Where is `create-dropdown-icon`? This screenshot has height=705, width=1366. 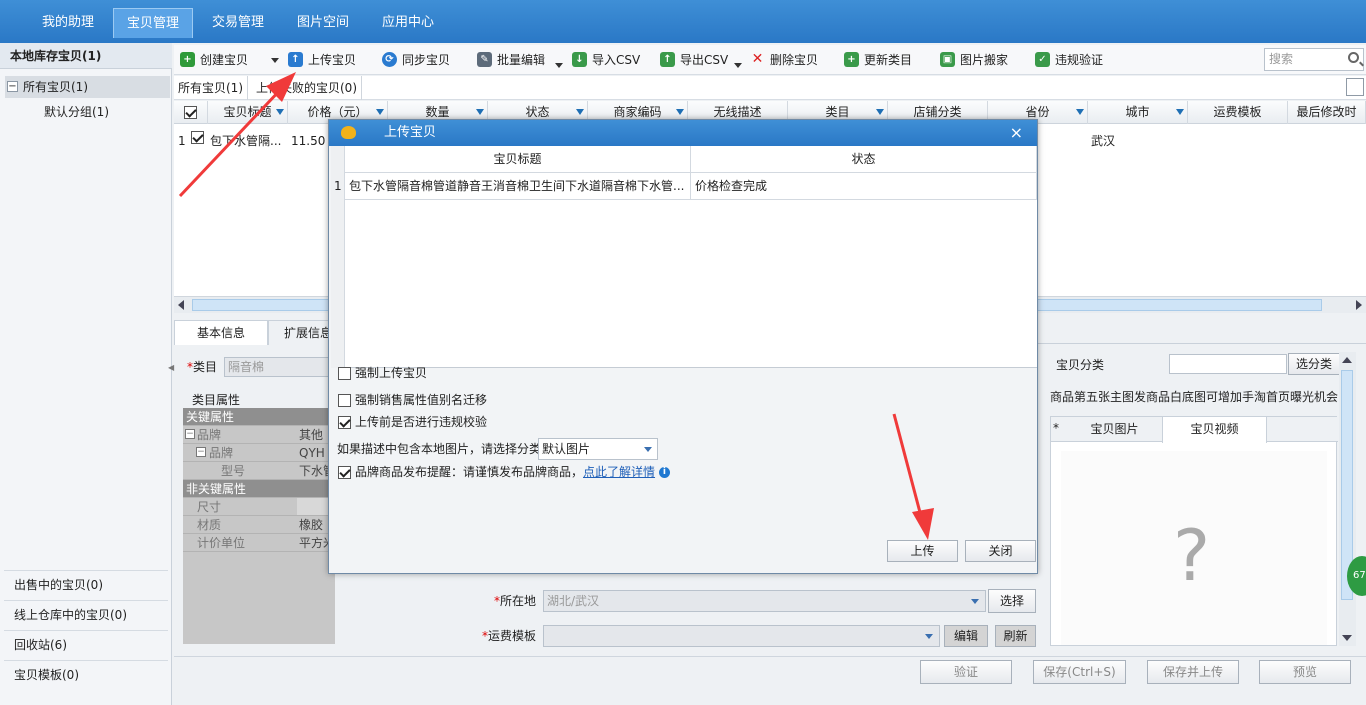
create-dropdown-icon is located at coordinates (275, 60).